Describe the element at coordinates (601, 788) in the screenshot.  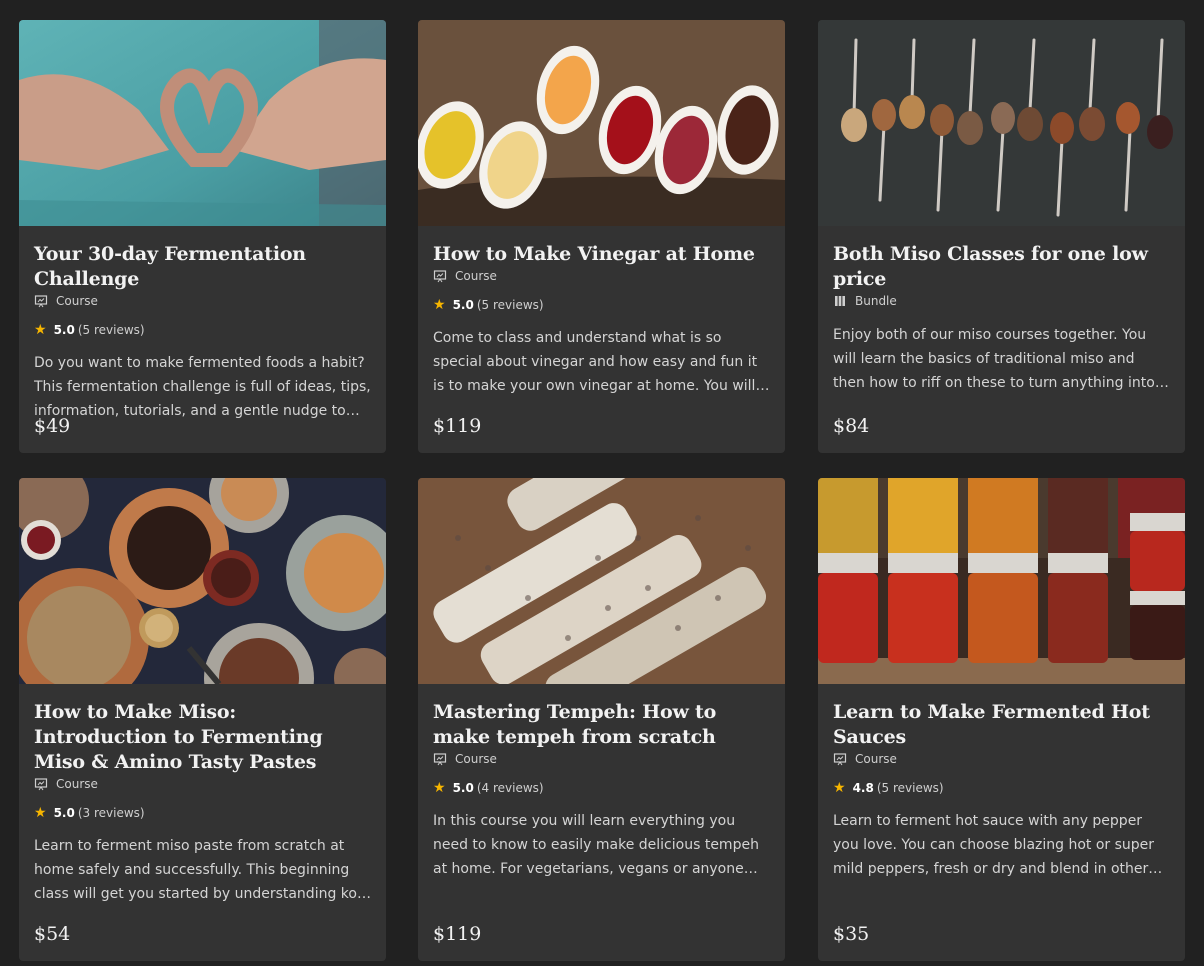
I see `course-rating: ★ 5.0 (4 reviews)` at that location.